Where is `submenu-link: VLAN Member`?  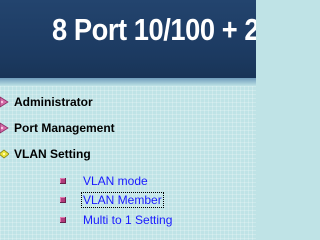 submenu-link: VLAN Member is located at coordinates (122, 200).